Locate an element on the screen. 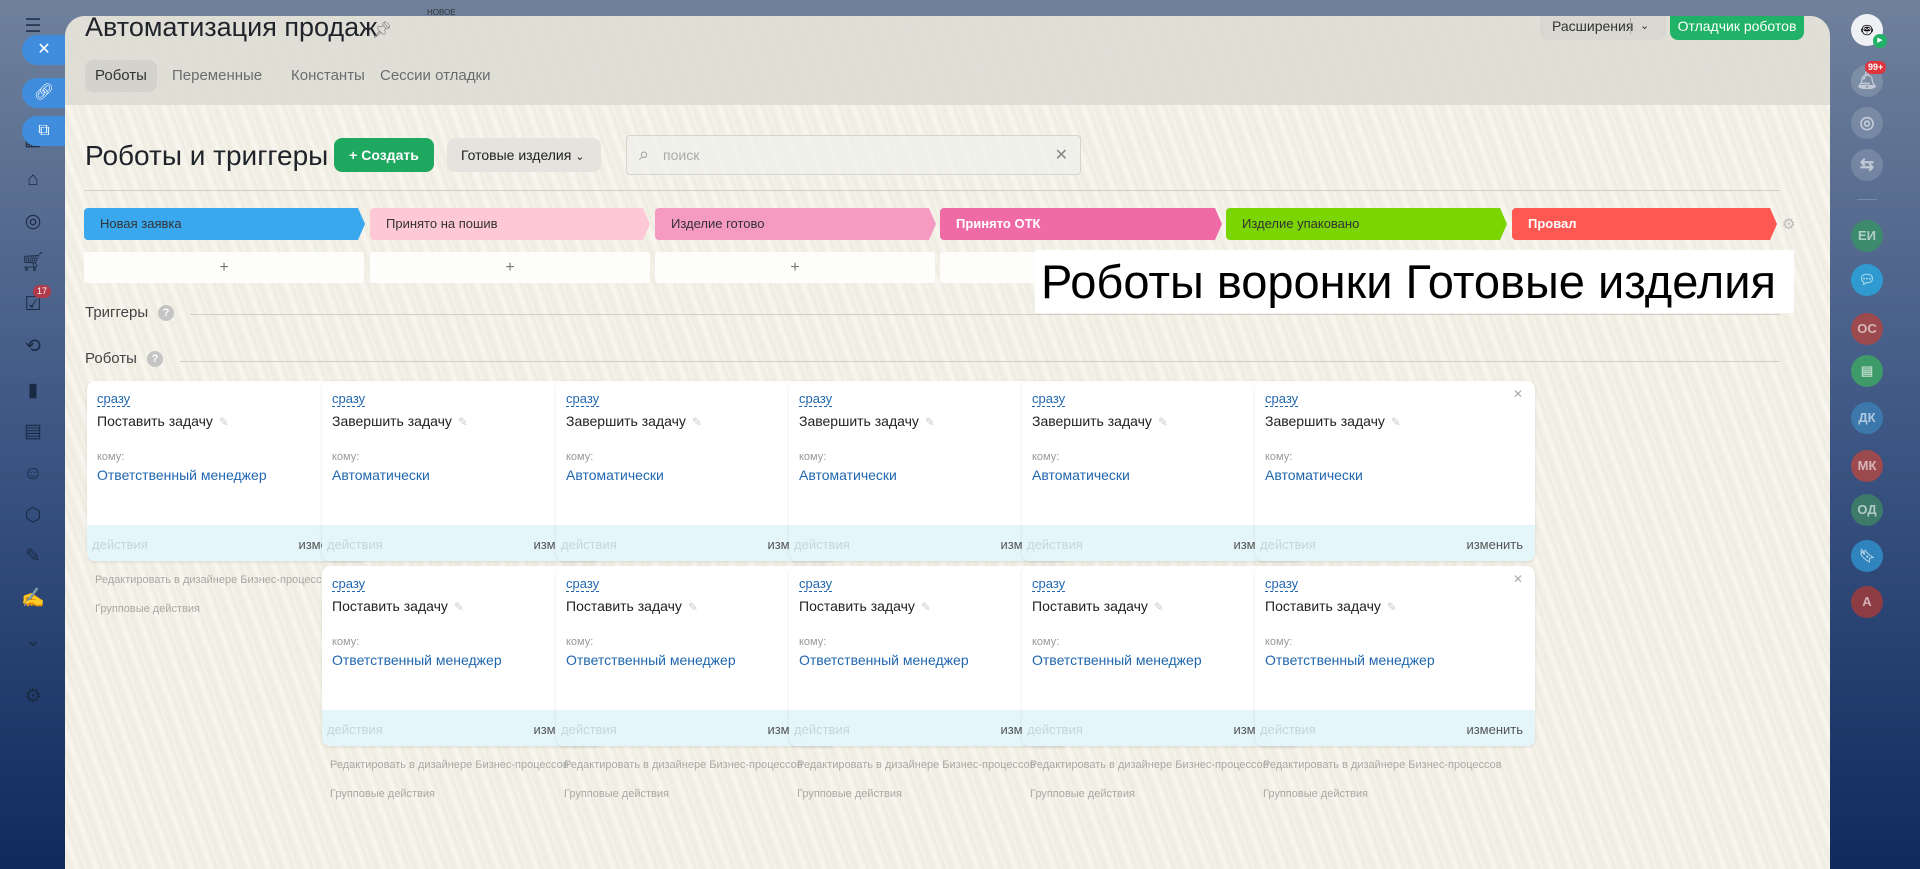  chevron-down-icon: ⌄ is located at coordinates (33, 641).